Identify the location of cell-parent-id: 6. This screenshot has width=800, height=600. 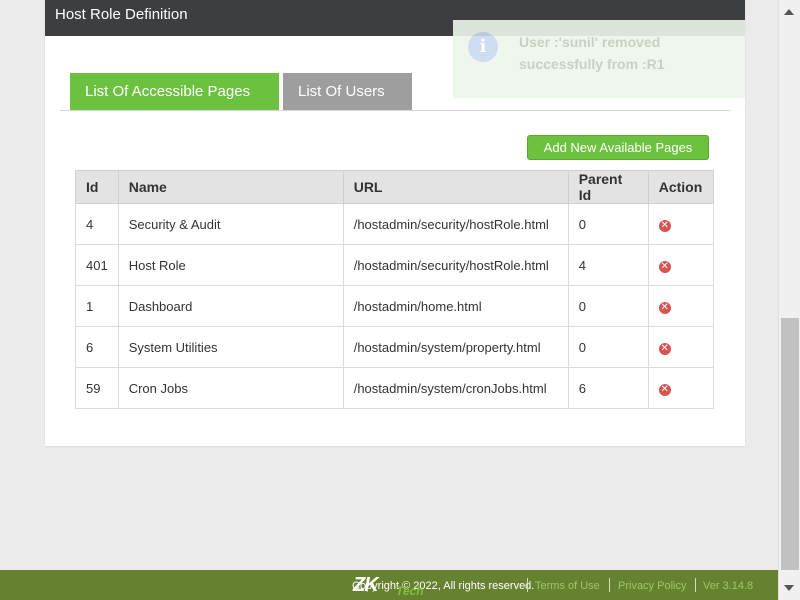
(608, 388).